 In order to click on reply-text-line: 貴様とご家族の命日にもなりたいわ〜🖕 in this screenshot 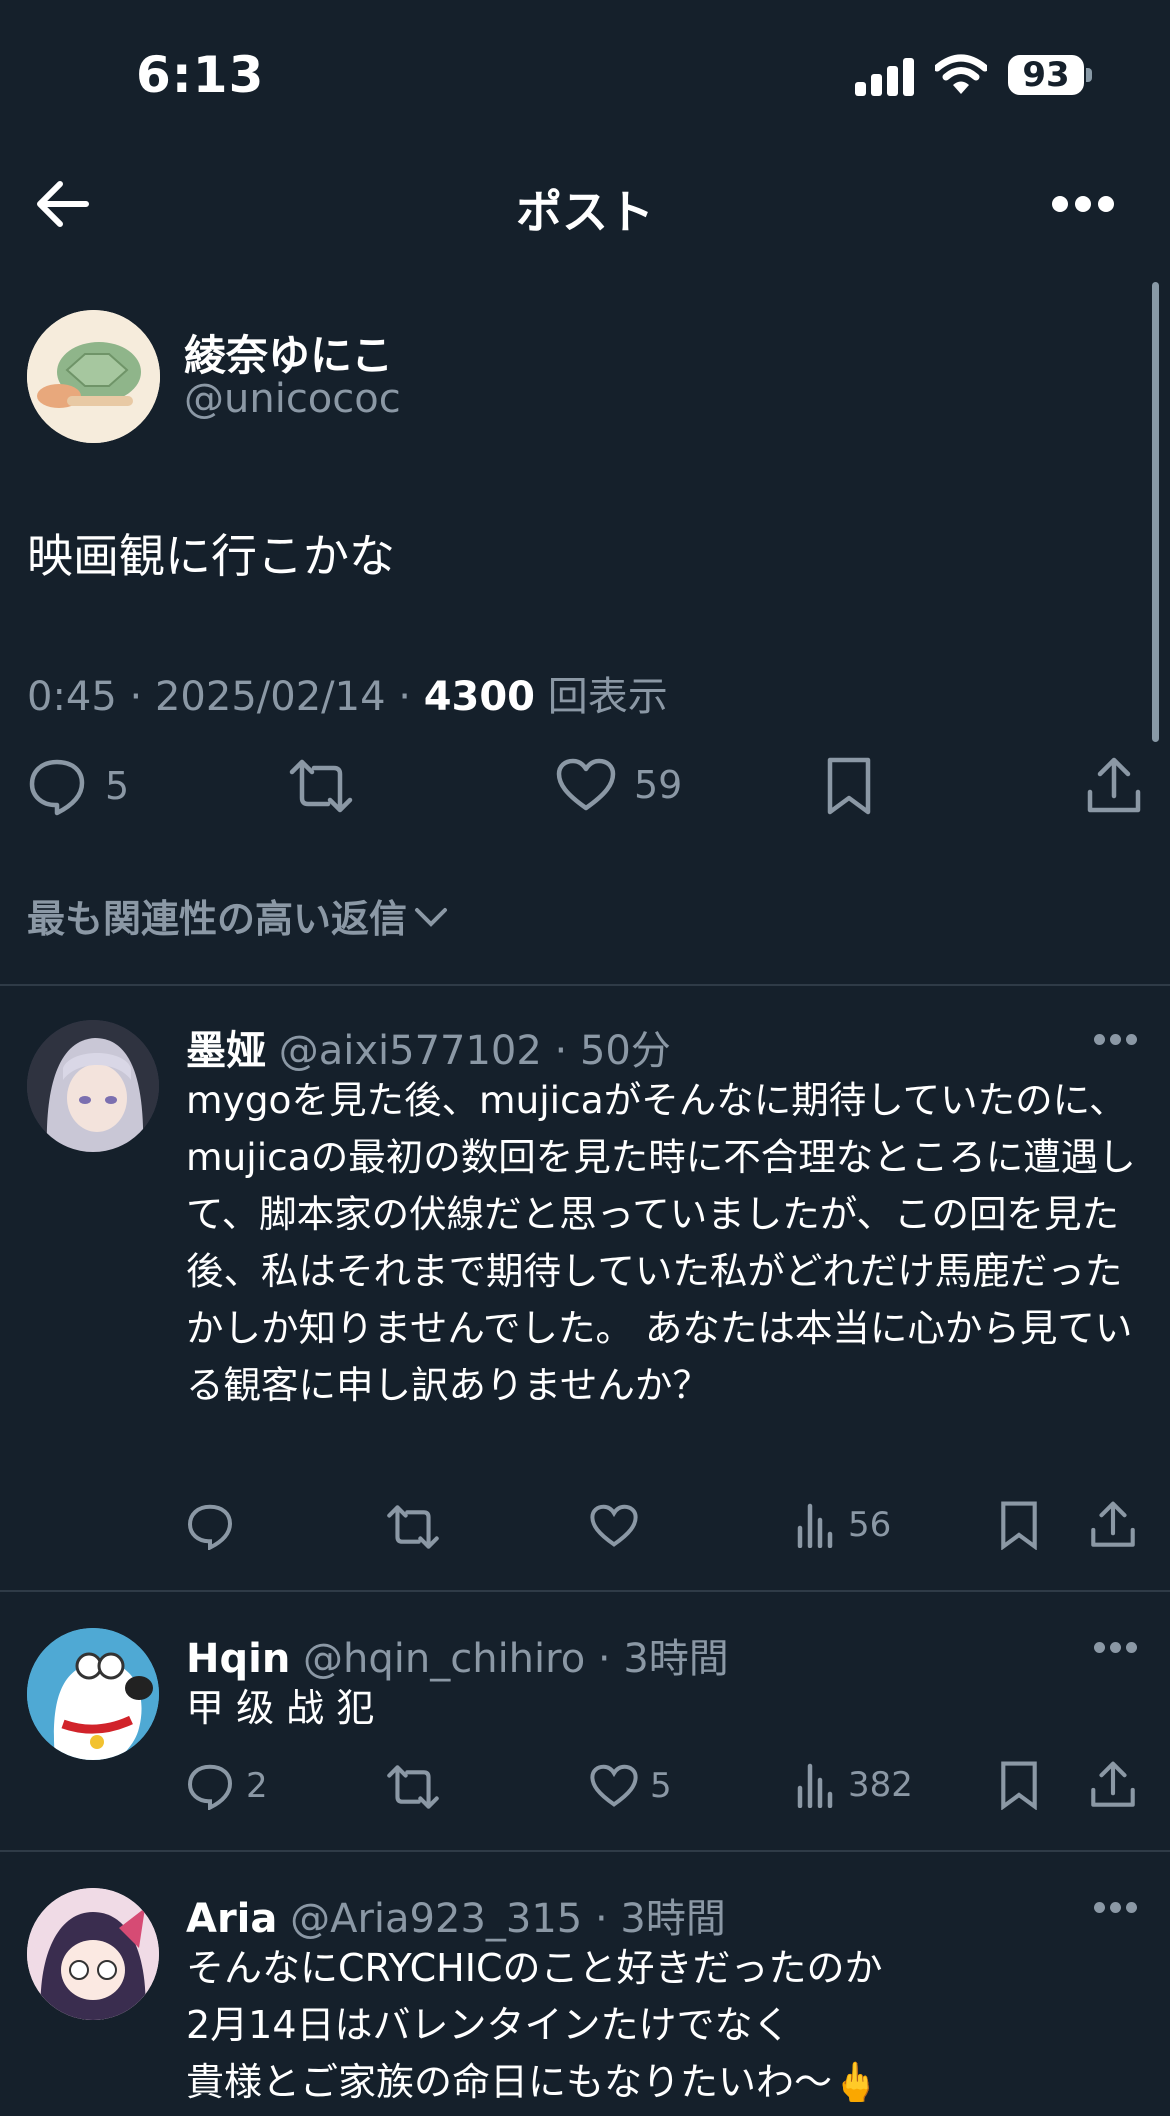, I will do `click(533, 2082)`.